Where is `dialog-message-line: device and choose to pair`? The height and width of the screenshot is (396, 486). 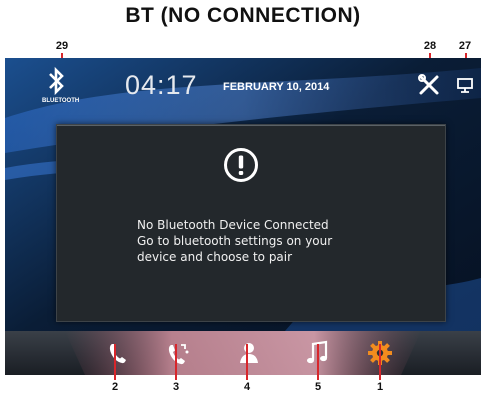 dialog-message-line: device and choose to pair is located at coordinates (215, 257).